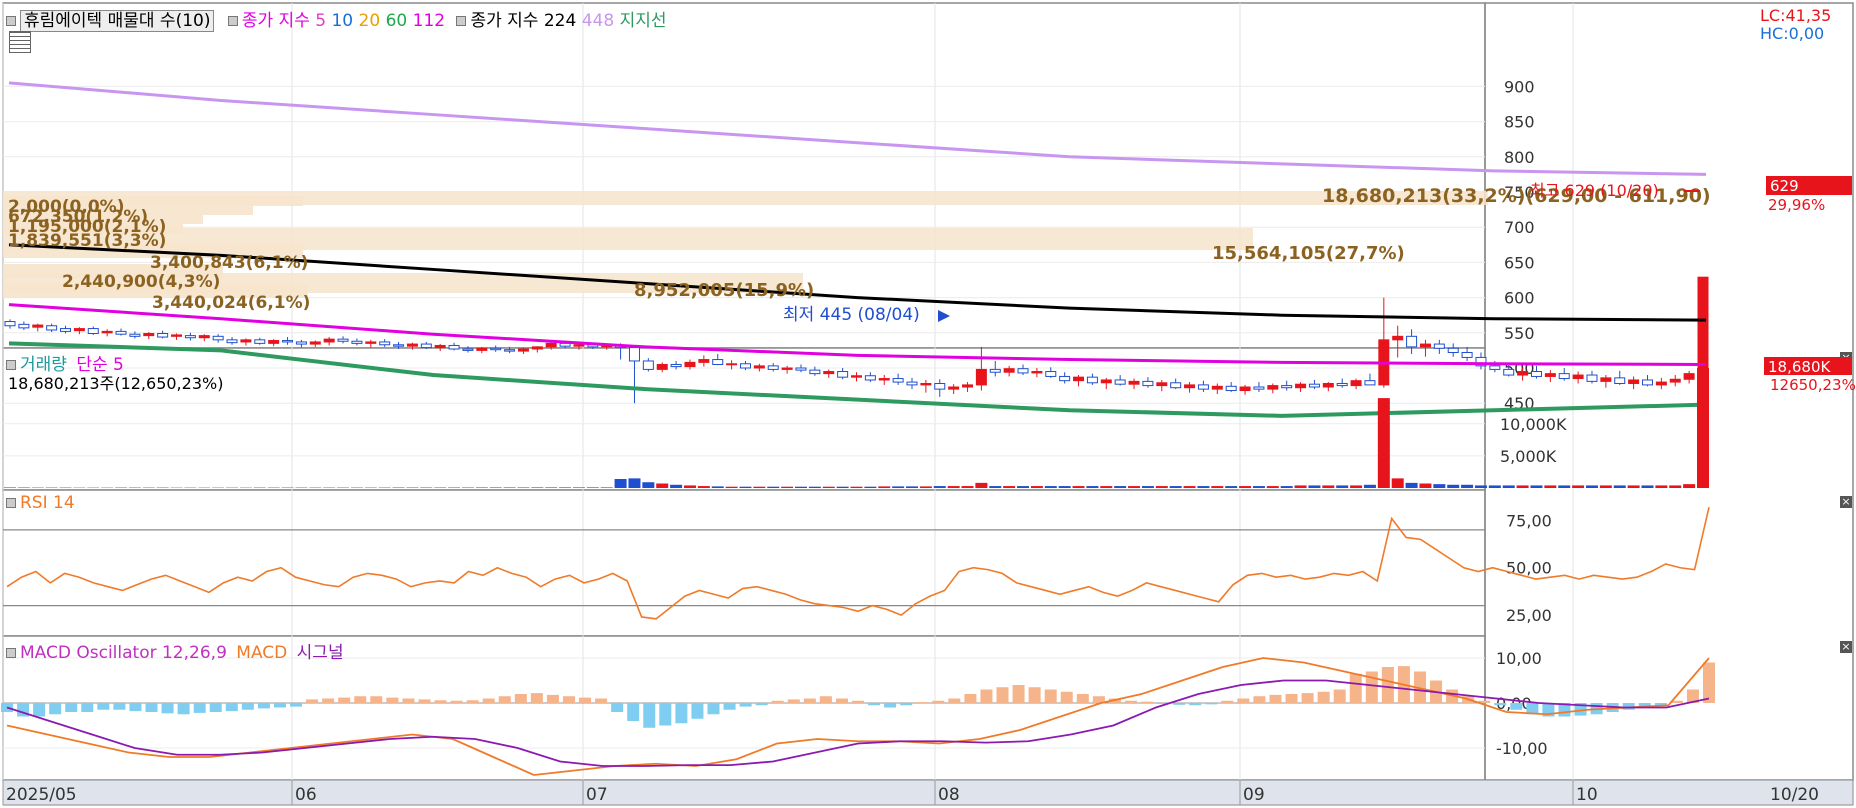  What do you see at coordinates (47, 503) in the screenshot?
I see `rsi-title: RSI 14` at bounding box center [47, 503].